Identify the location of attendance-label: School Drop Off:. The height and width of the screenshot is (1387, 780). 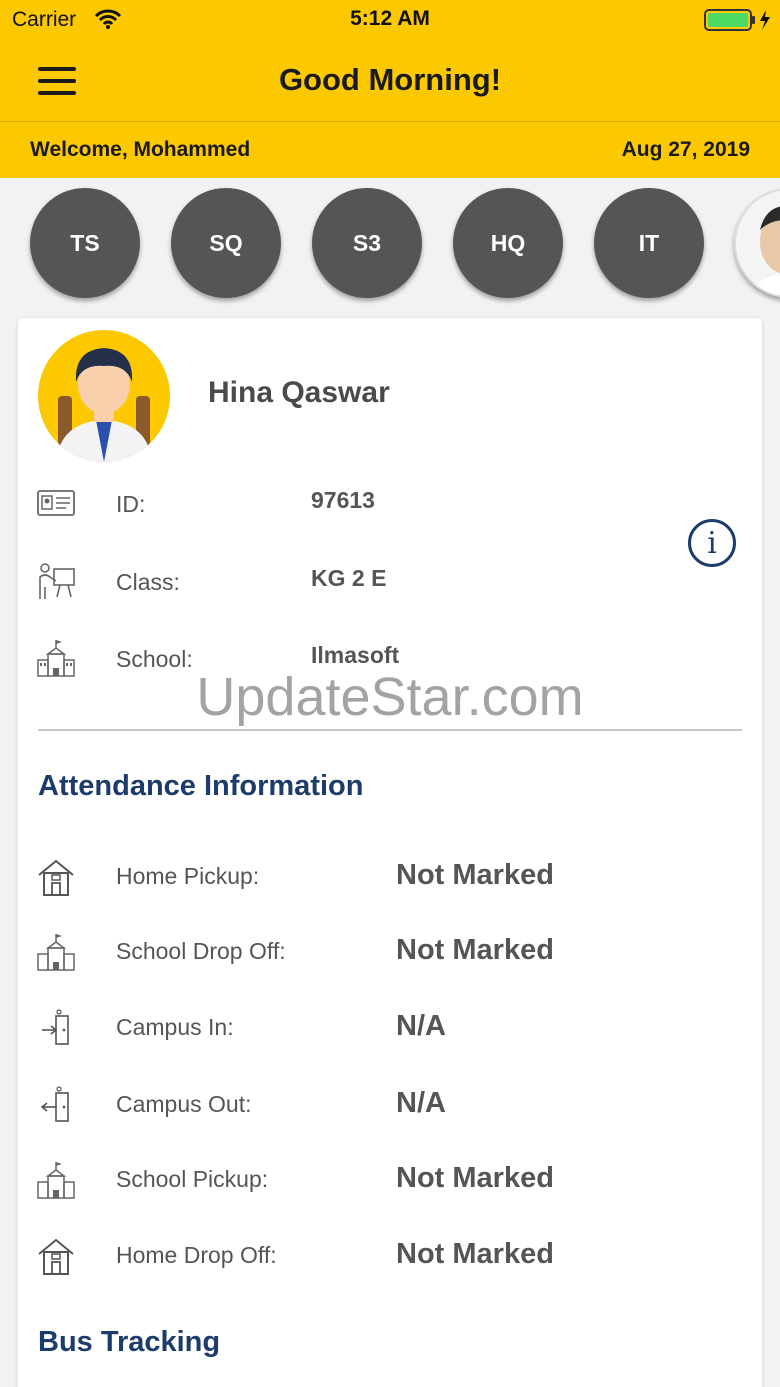
(201, 951).